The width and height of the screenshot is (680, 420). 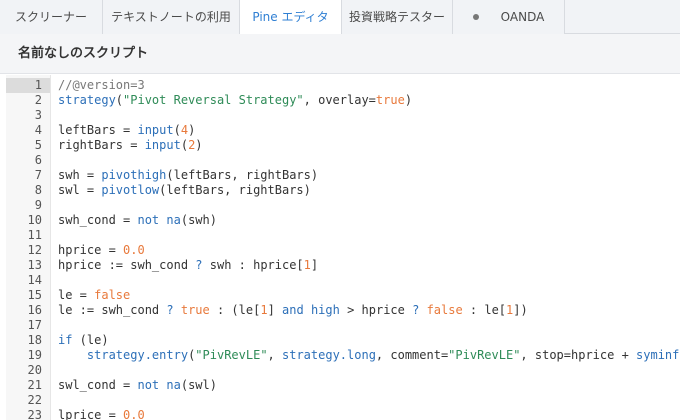 What do you see at coordinates (80, 175) in the screenshot?
I see `code-token: swh =` at bounding box center [80, 175].